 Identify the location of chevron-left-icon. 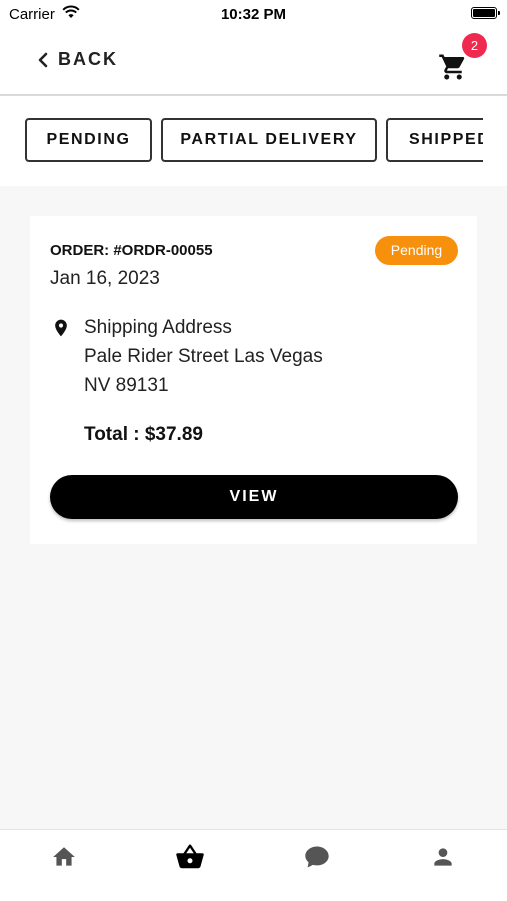
(43, 60).